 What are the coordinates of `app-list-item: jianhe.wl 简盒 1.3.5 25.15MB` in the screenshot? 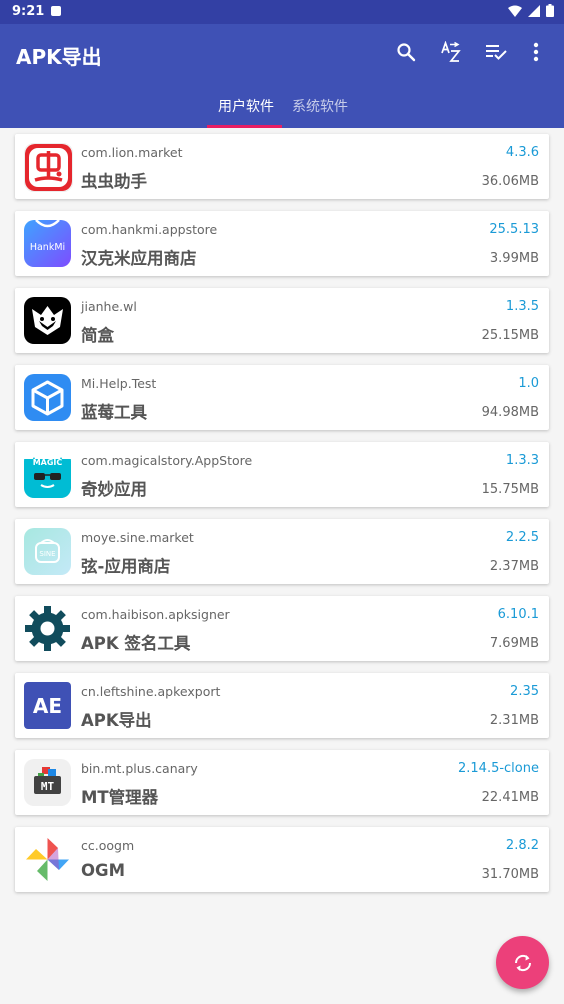 It's located at (282, 320).